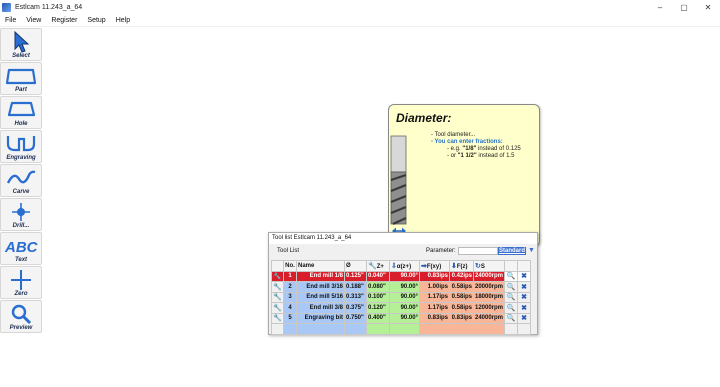 The image size is (720, 387). Describe the element at coordinates (378, 276) in the screenshot. I see `tool-z: 0.040"` at that location.